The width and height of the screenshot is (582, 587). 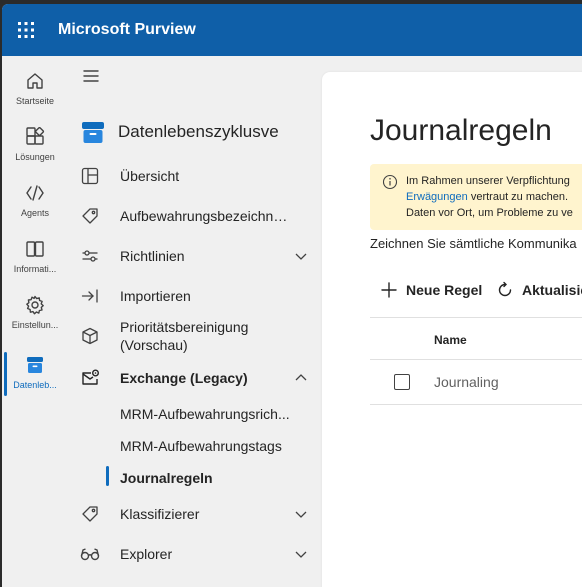 I want to click on banner-text: Im Rahmen unserer Verpflichtung, so click(x=488, y=181).